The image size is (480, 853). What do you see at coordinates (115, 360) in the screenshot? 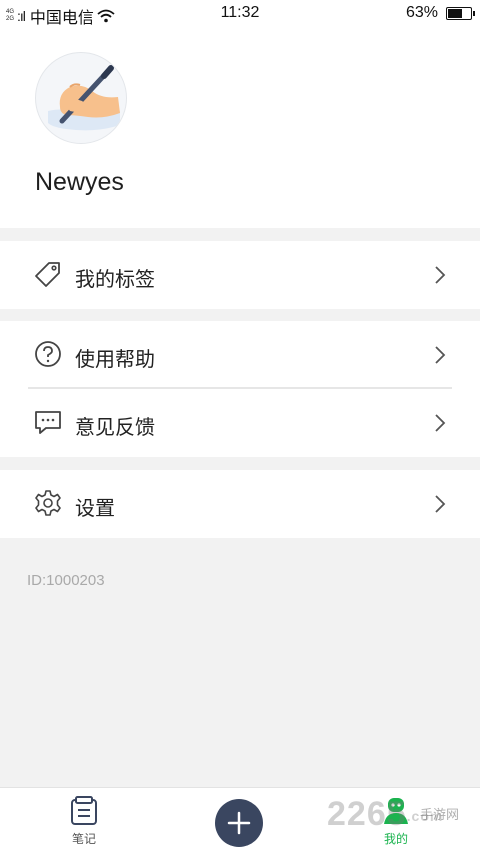
I see `menu-item-help-label: 使用帮助` at bounding box center [115, 360].